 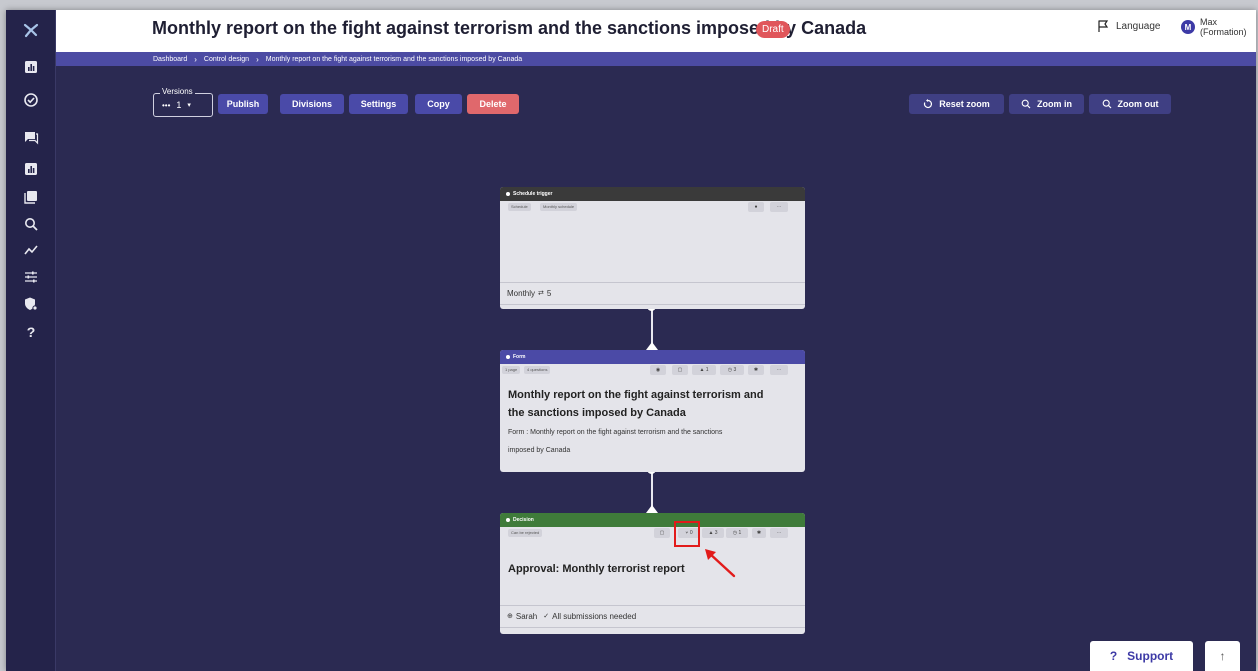 What do you see at coordinates (523, 520) in the screenshot?
I see `node-header-label: Decision` at bounding box center [523, 520].